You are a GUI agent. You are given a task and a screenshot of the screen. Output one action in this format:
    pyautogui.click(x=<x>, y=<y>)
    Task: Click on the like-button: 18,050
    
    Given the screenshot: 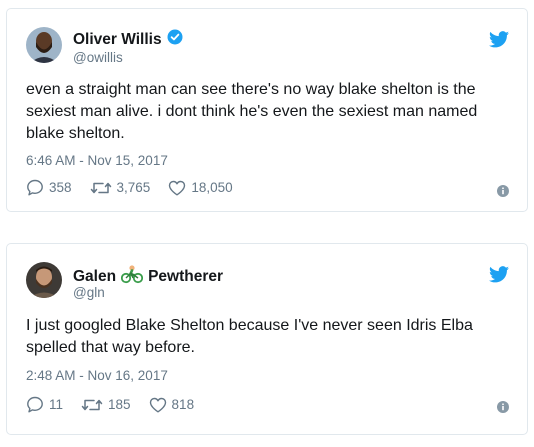 What is the action you would take?
    pyautogui.click(x=200, y=188)
    